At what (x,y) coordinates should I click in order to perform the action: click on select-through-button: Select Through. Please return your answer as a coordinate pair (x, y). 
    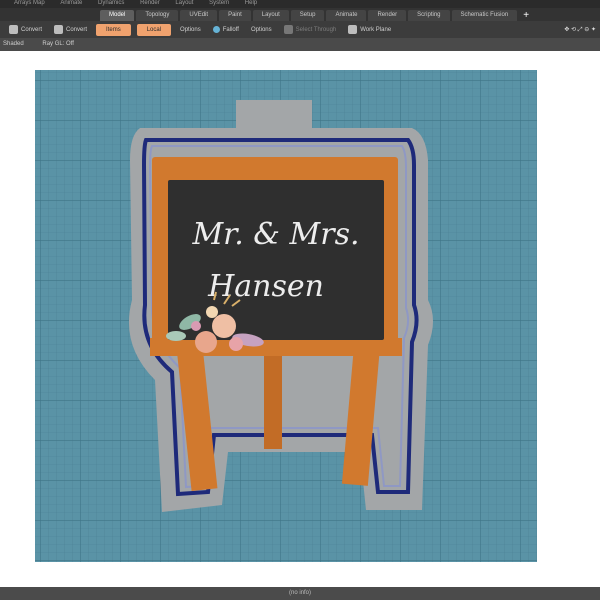
    Looking at the image, I should click on (310, 30).